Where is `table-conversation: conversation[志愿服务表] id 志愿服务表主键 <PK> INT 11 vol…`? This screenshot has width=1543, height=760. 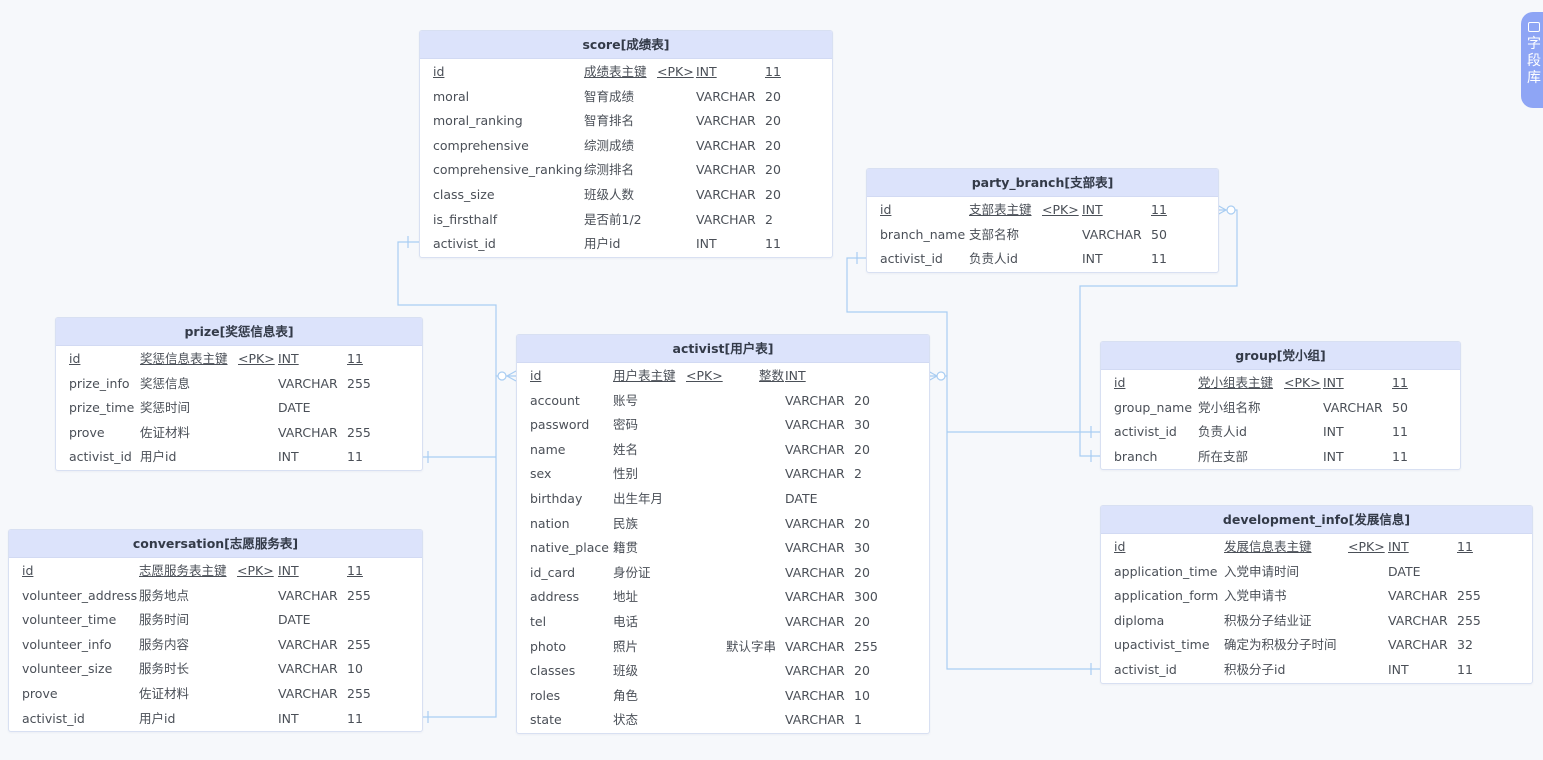
table-conversation: conversation[志愿服务表] id 志愿服务表主键 <PK> INT 11 vol… is located at coordinates (215, 631).